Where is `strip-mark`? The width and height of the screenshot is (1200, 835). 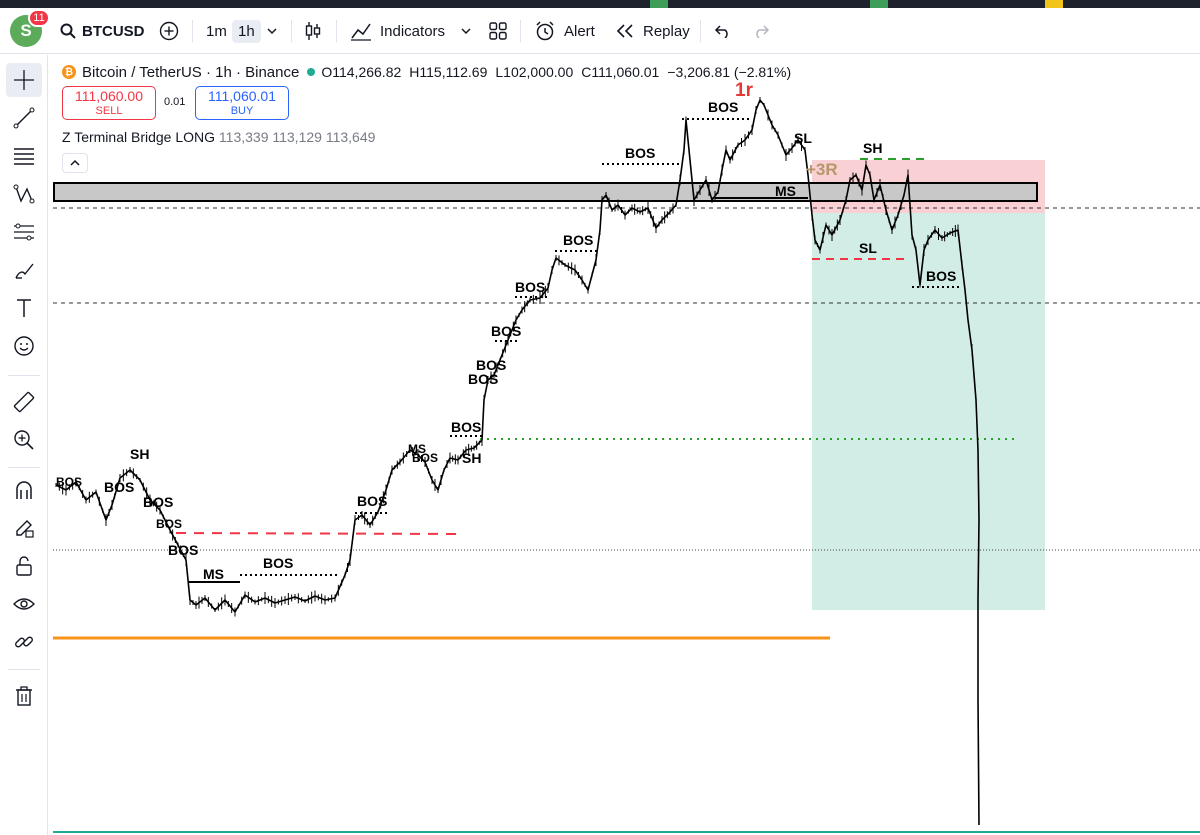
strip-mark is located at coordinates (659, 4).